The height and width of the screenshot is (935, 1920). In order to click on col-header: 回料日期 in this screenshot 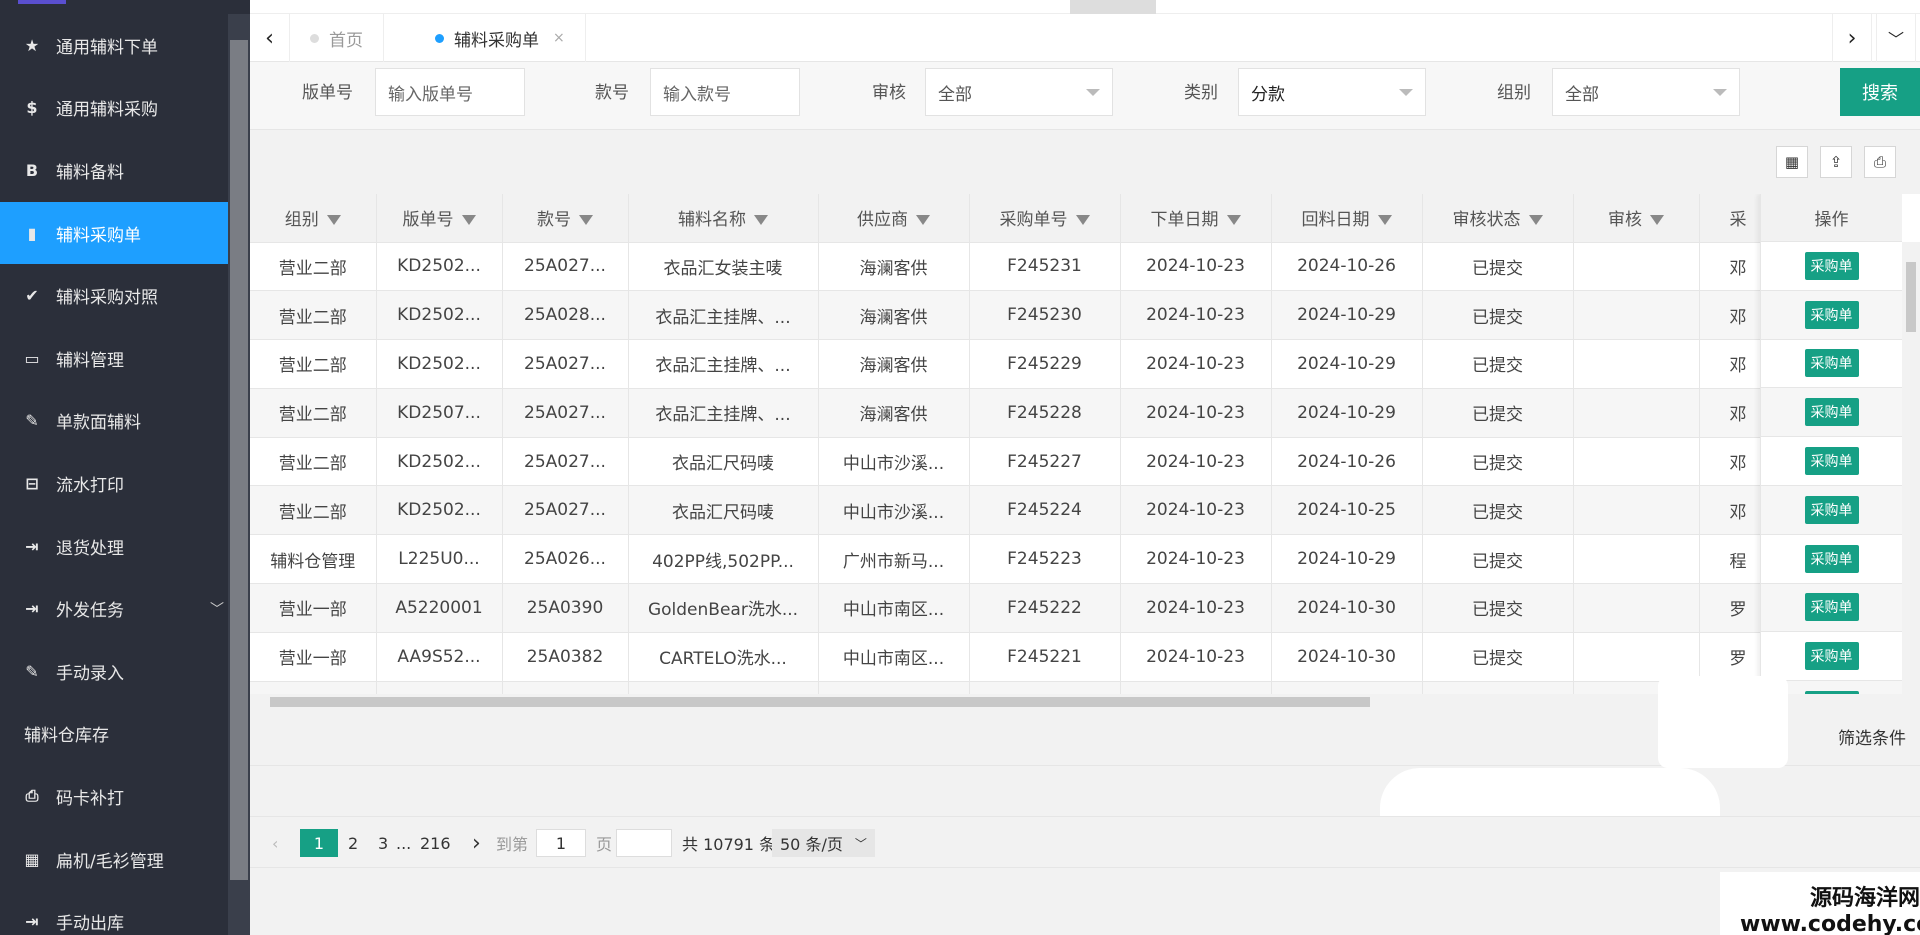, I will do `click(1347, 218)`.